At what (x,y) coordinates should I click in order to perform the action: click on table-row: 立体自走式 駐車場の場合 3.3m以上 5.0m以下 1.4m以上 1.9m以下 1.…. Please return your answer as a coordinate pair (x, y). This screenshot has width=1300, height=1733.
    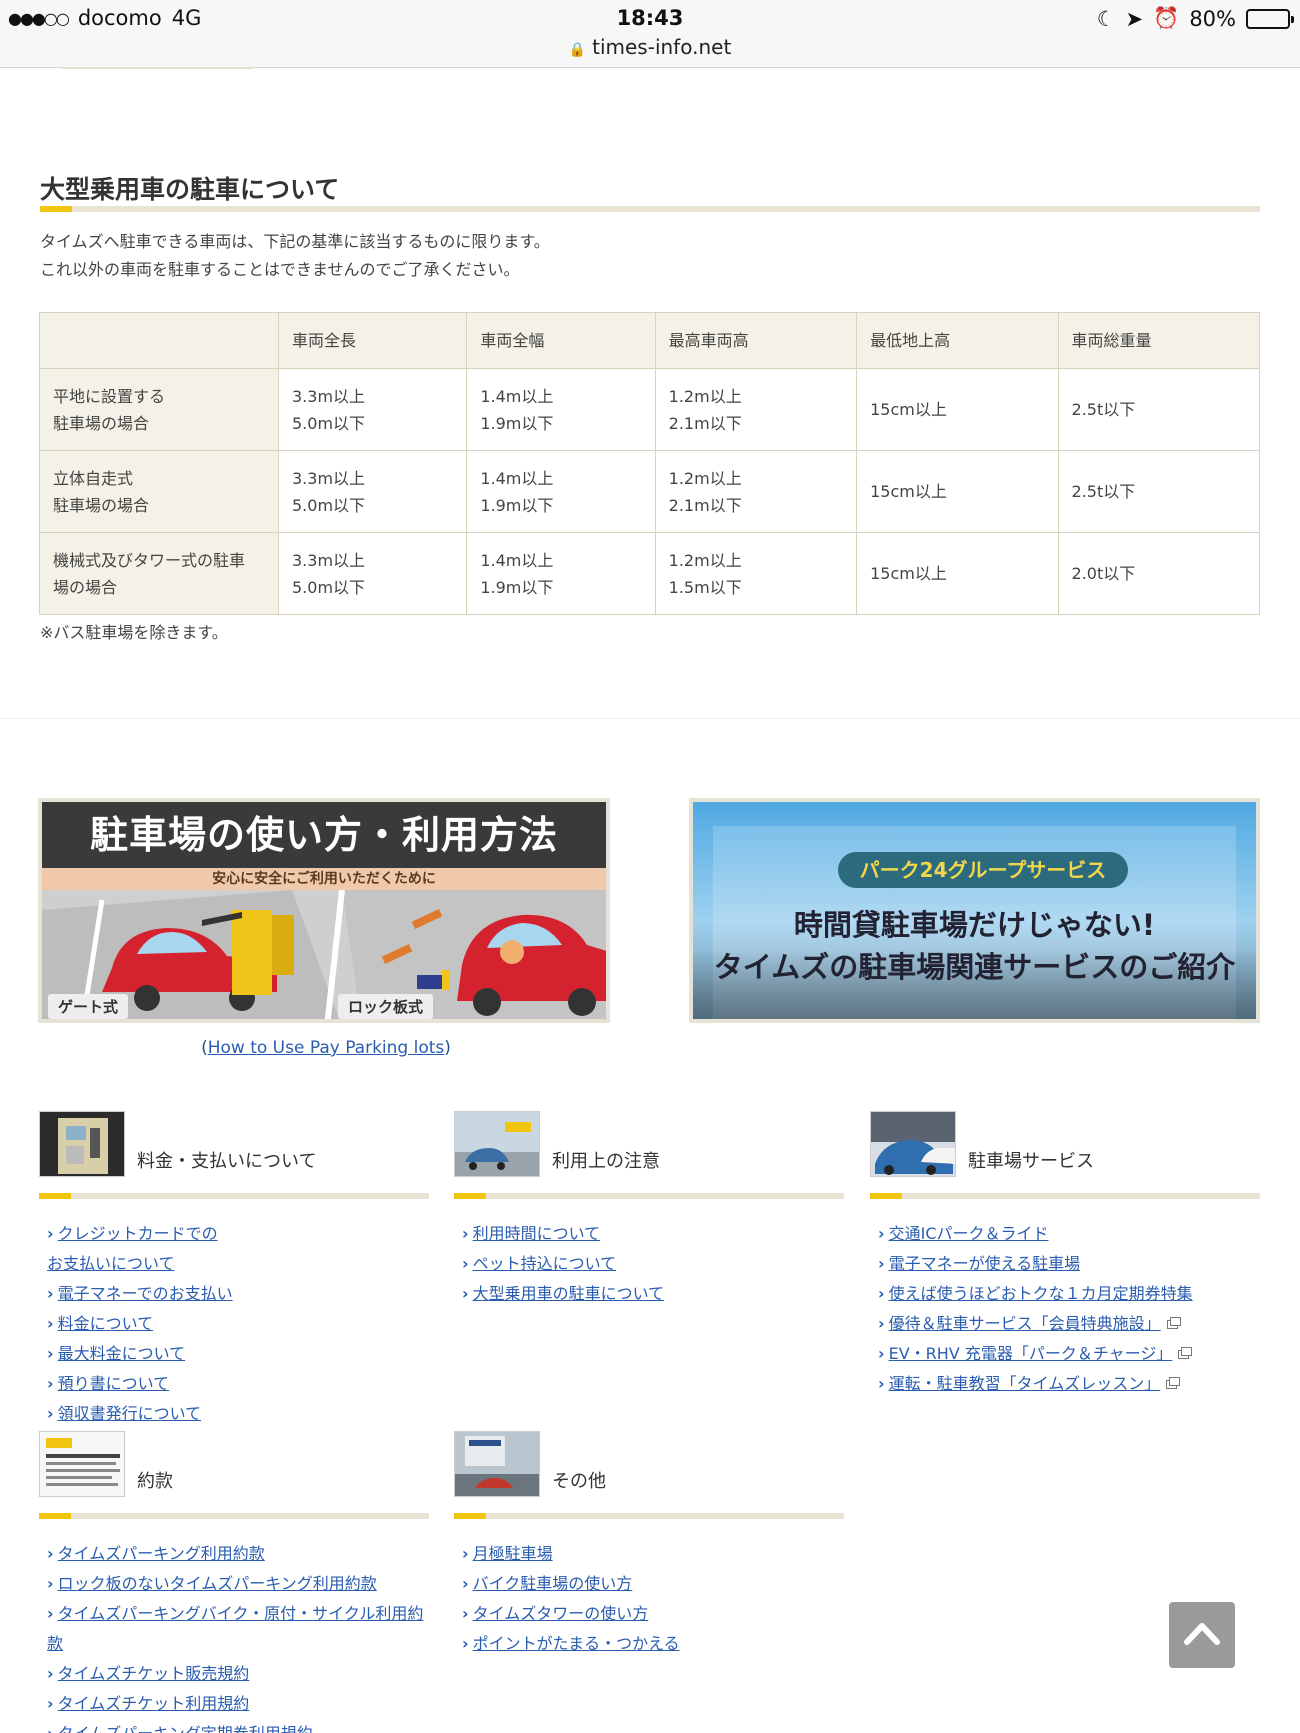
    Looking at the image, I should click on (650, 491).